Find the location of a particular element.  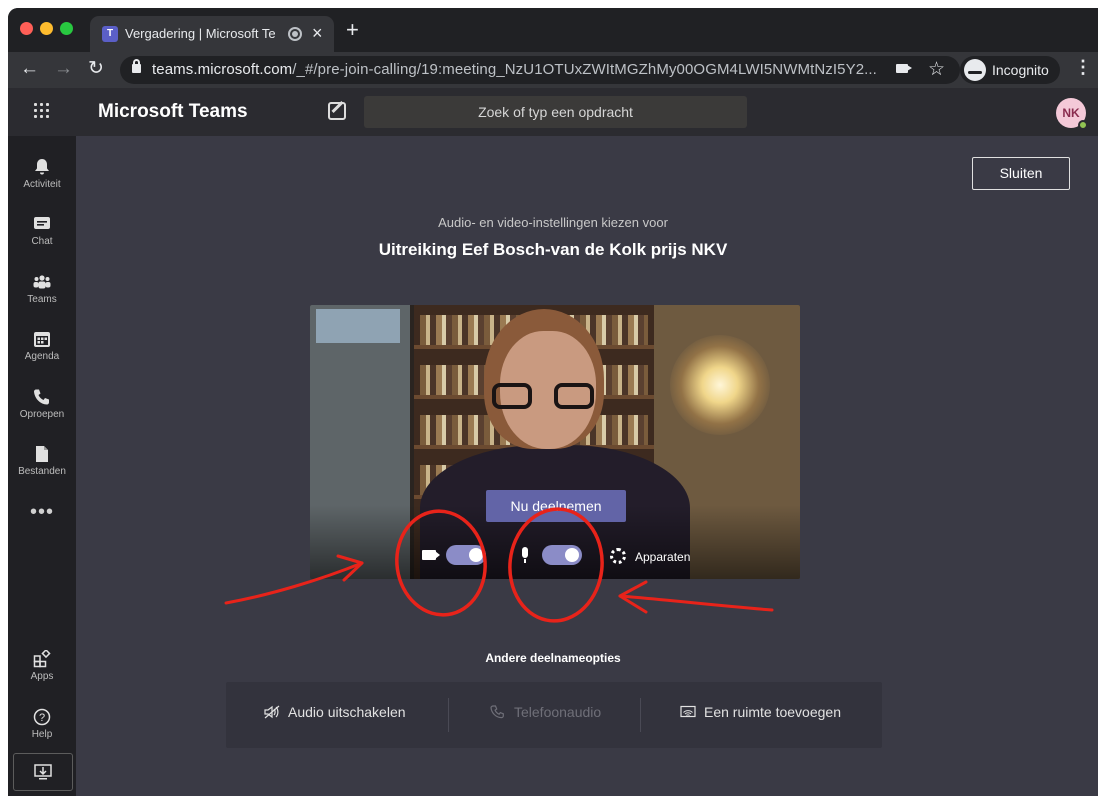

devices-button: Apparaten is located at coordinates (662, 557).